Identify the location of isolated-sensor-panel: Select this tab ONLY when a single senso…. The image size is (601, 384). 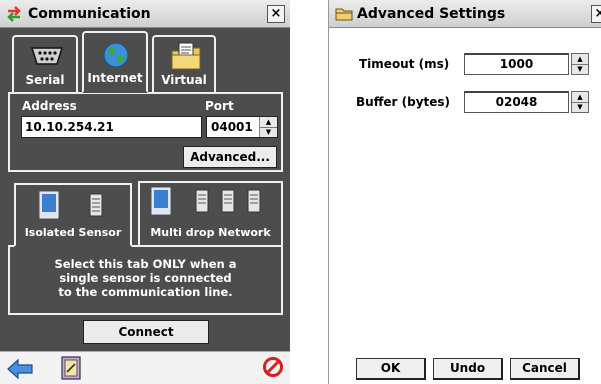
(145, 280).